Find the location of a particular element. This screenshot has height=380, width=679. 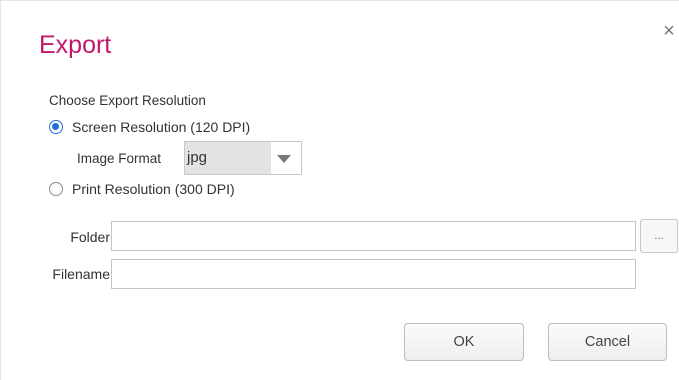

screen-resolution-label: Screen Resolution (120 DPI) is located at coordinates (161, 127).